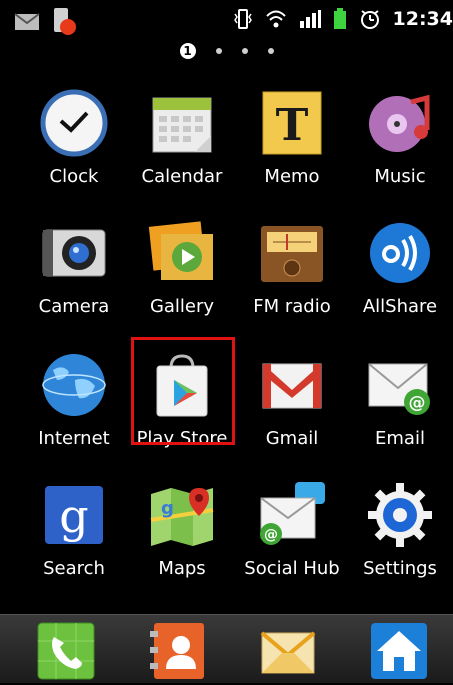 The height and width of the screenshot is (685, 453). What do you see at coordinates (339, 18) in the screenshot?
I see `battery-icon` at bounding box center [339, 18].